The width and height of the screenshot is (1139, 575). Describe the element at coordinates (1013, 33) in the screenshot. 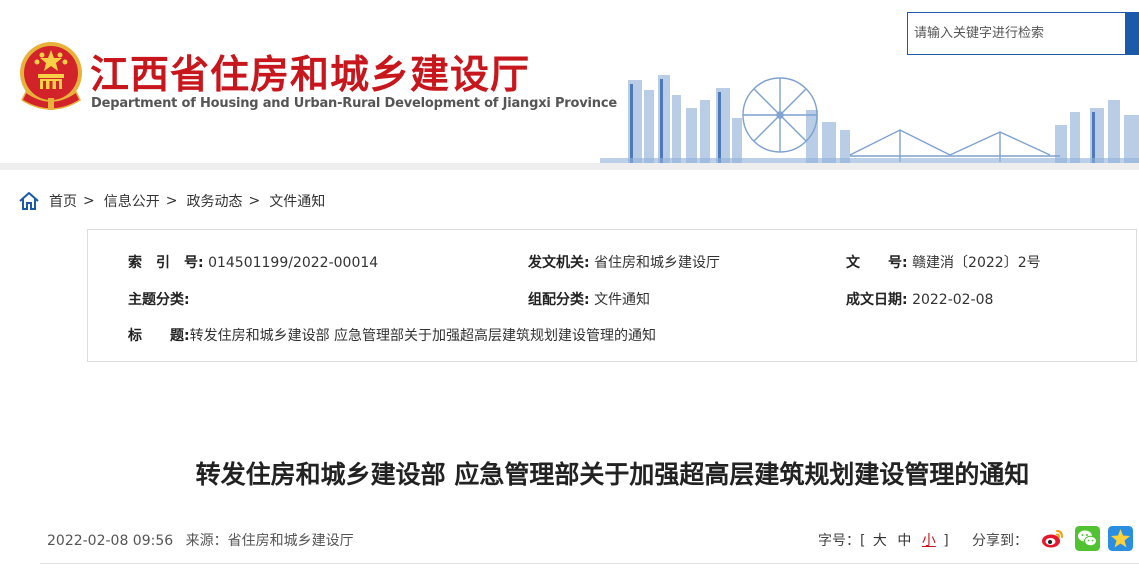

I see `search-input` at that location.